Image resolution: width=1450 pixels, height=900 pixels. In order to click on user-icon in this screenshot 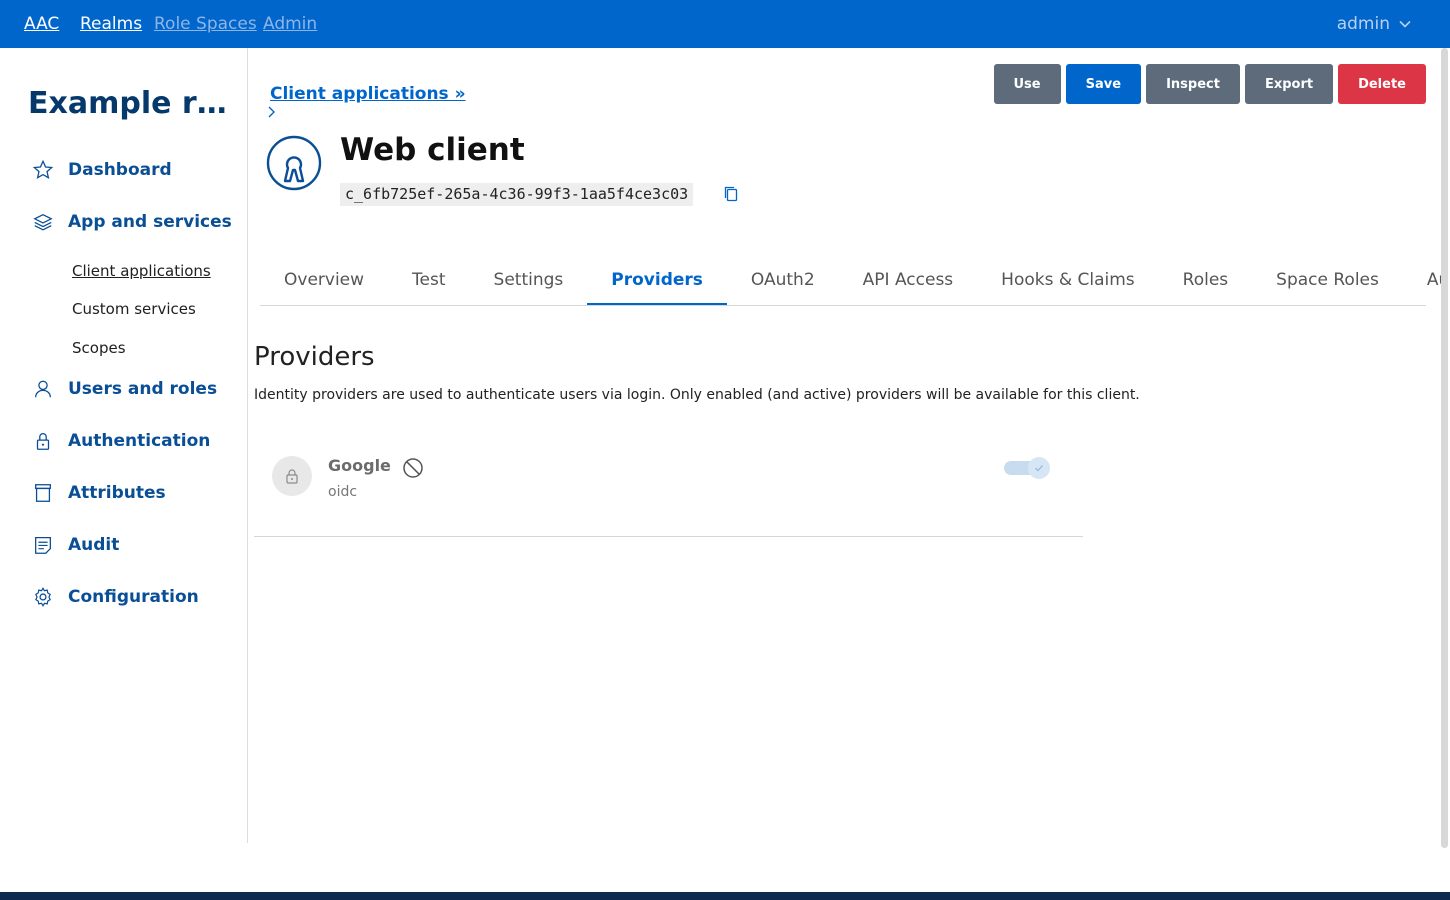, I will do `click(43, 389)`.